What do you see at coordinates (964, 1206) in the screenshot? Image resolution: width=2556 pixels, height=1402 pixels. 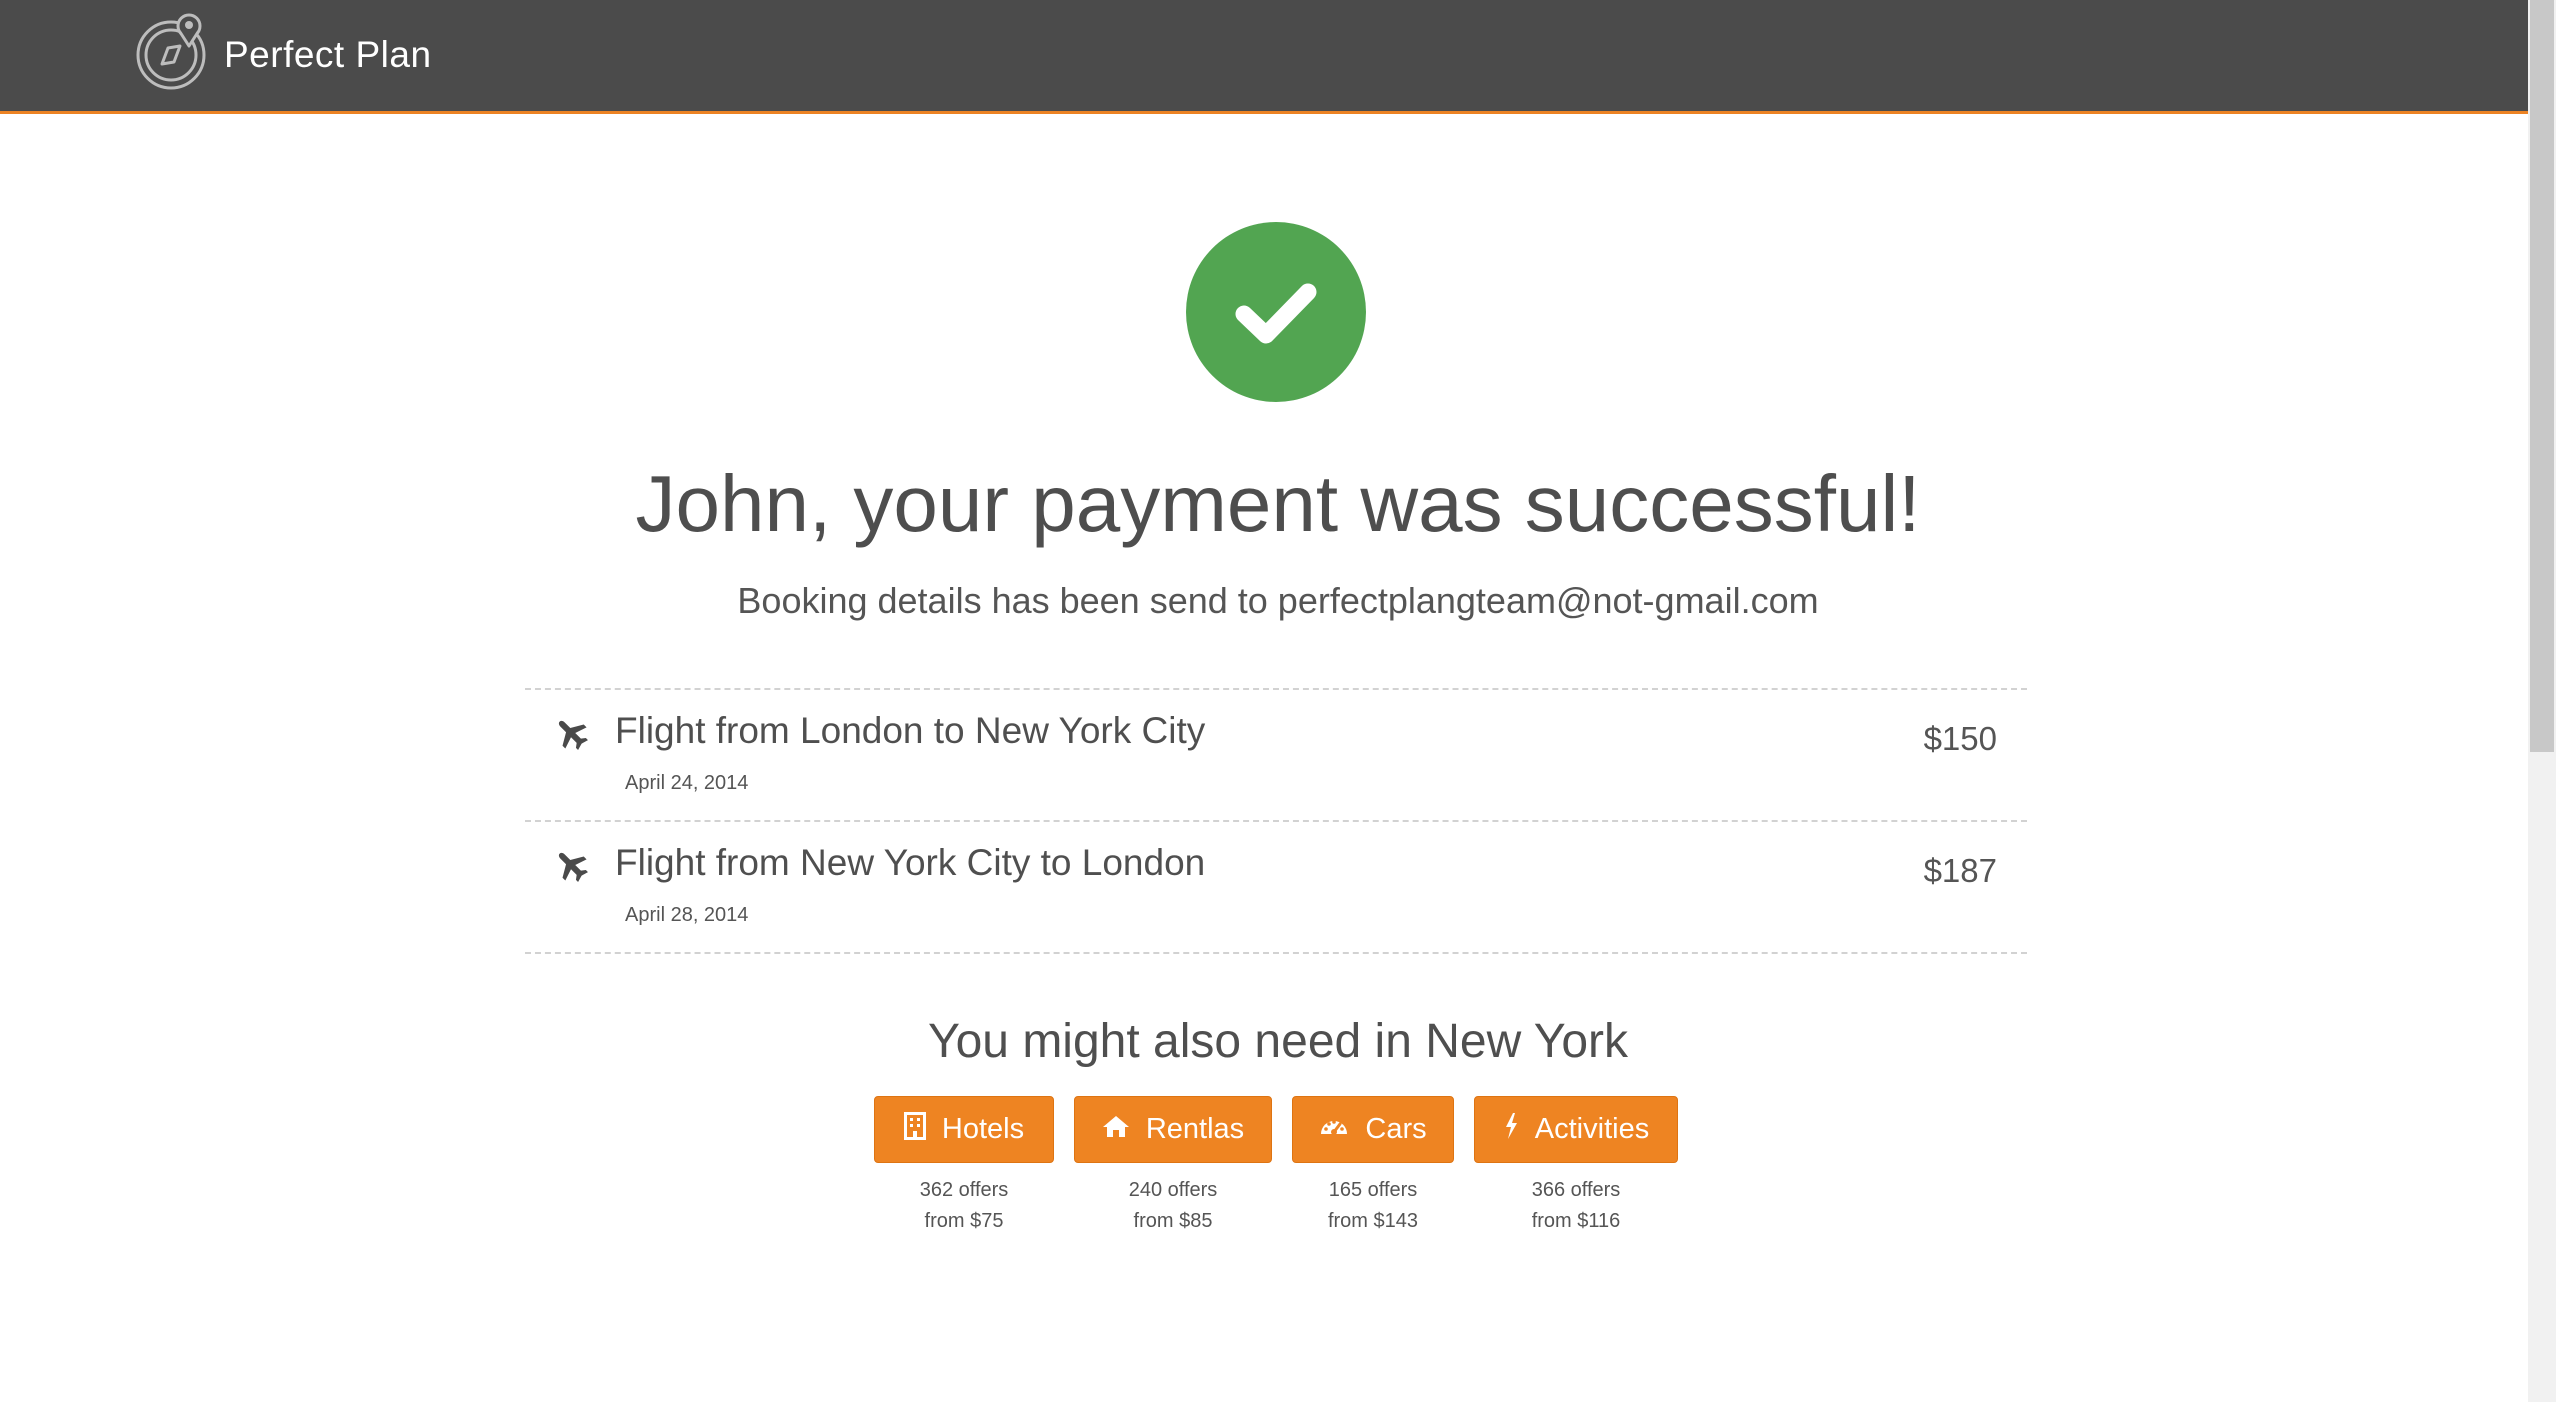 I see `offer-summary: 362 offers from $75` at bounding box center [964, 1206].